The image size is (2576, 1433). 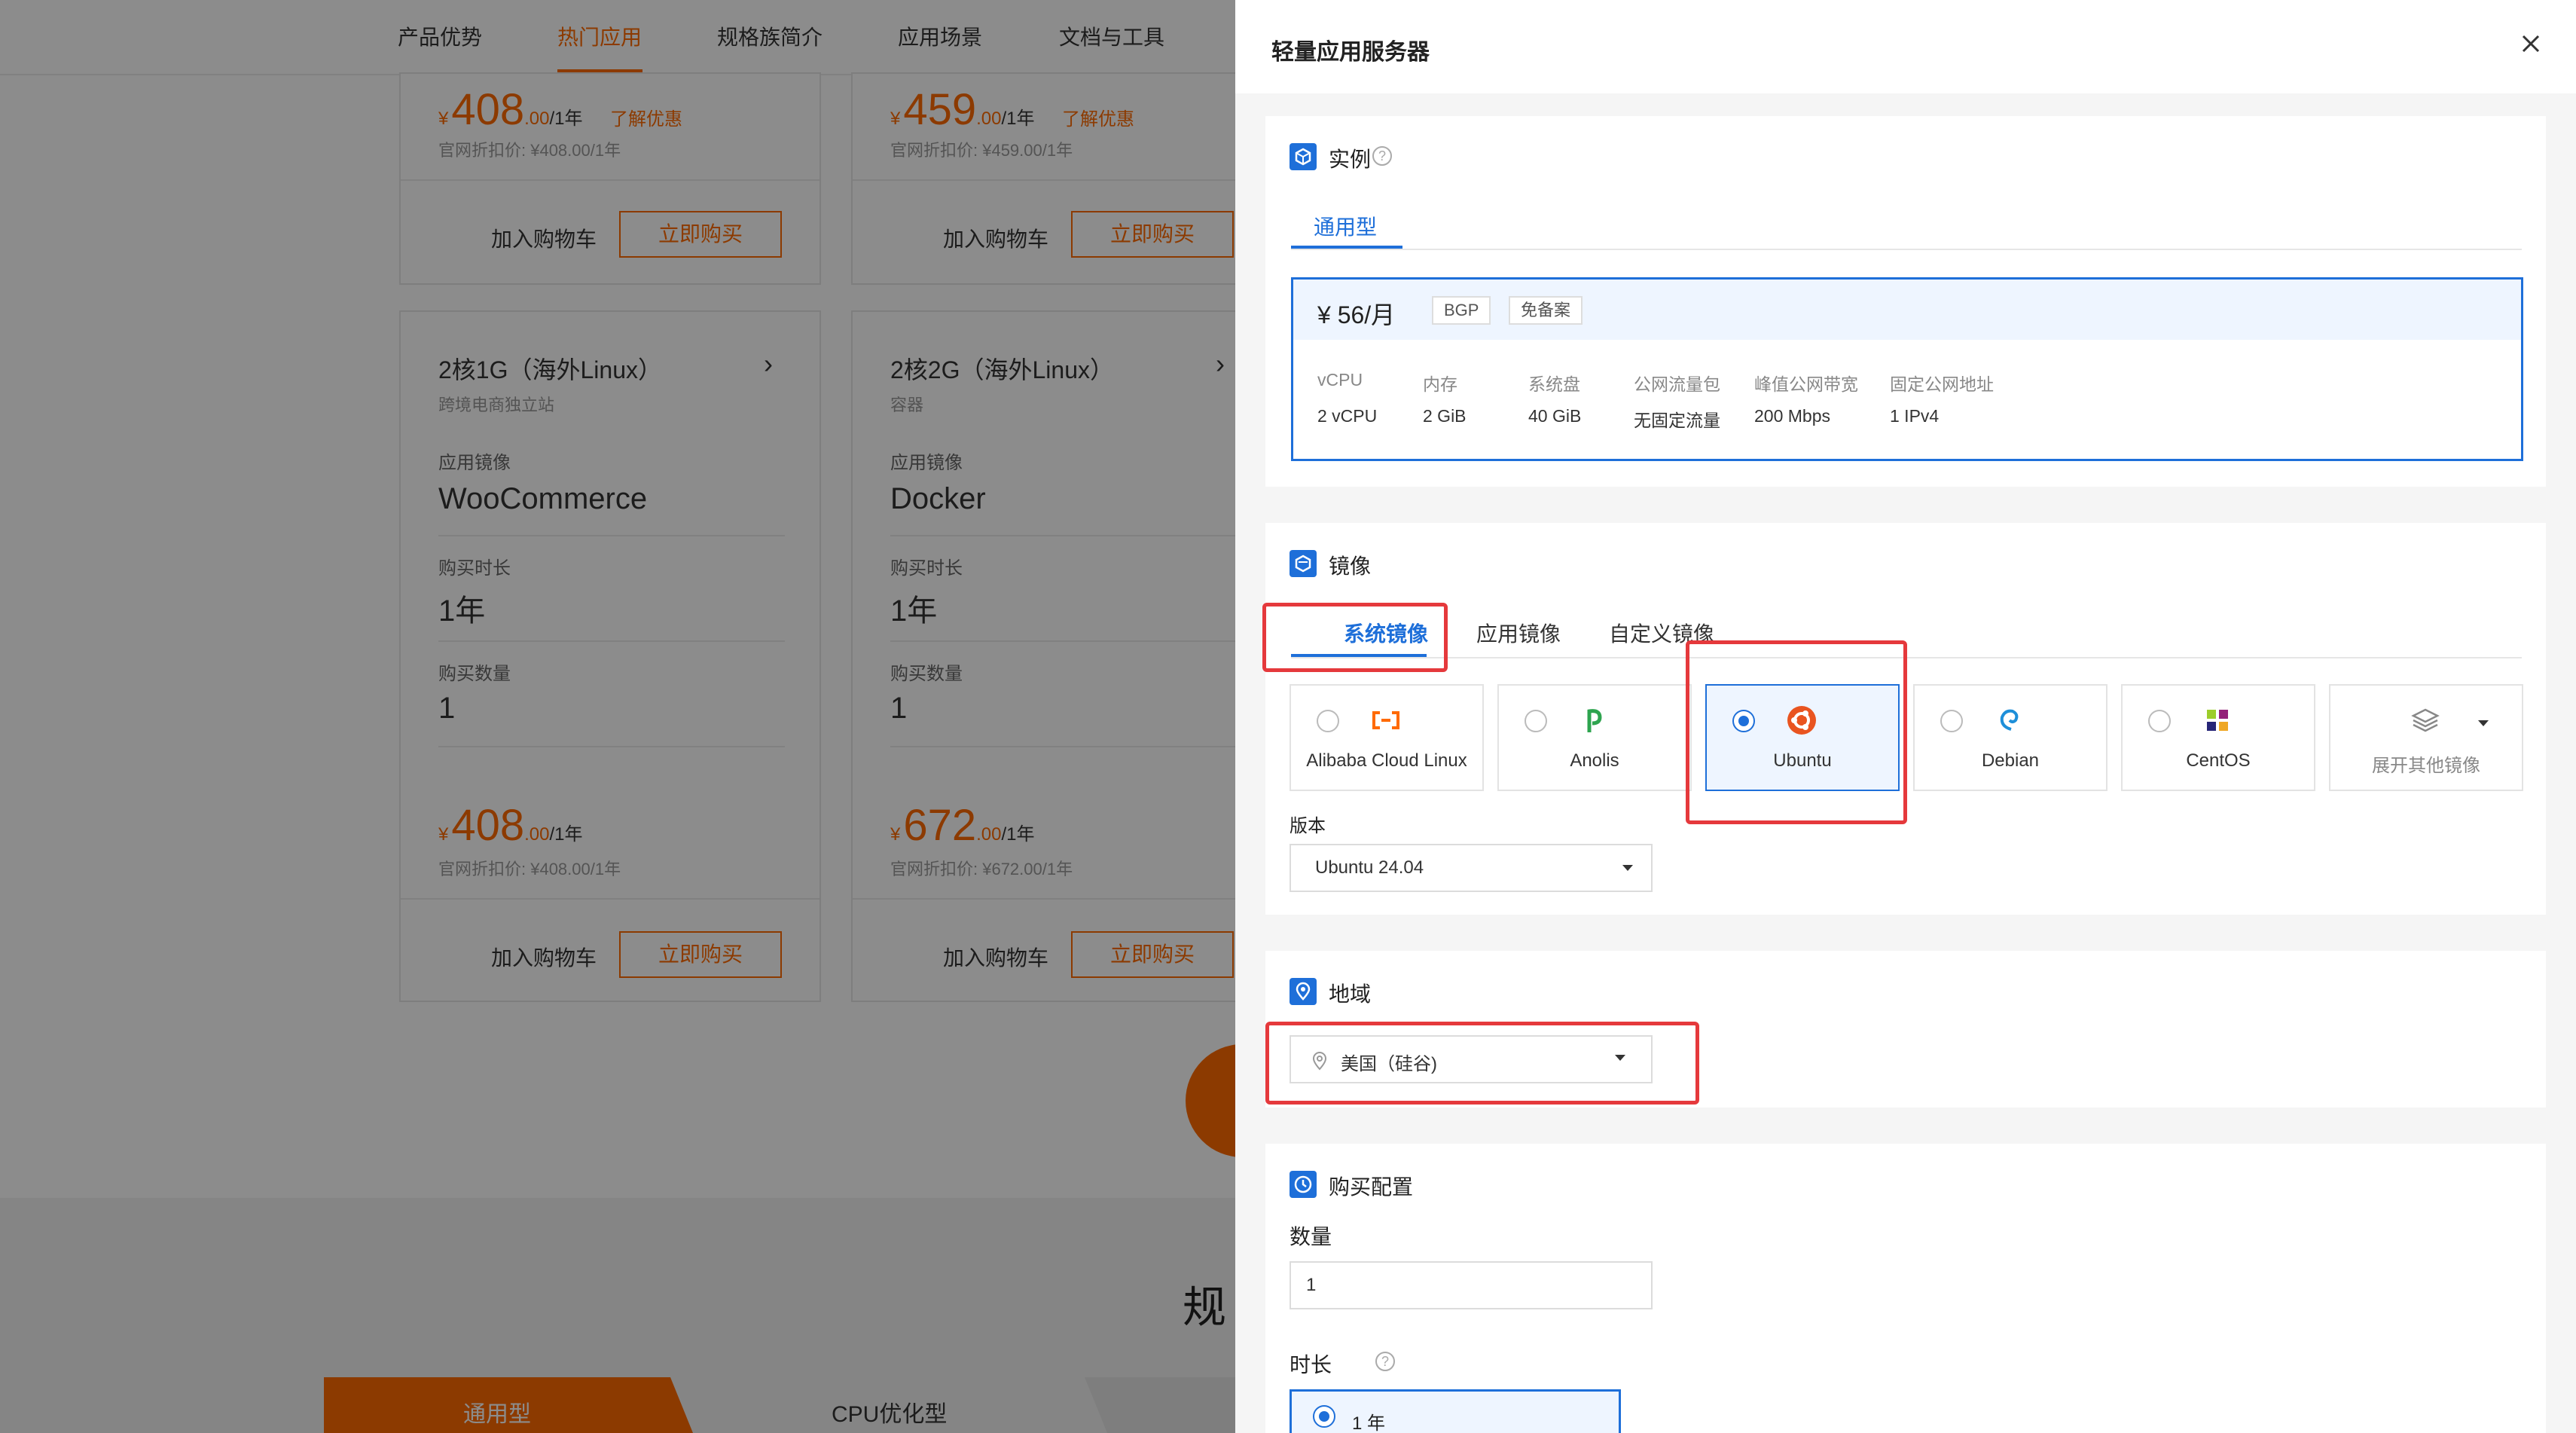 I want to click on image-title: 镜像, so click(x=1351, y=566).